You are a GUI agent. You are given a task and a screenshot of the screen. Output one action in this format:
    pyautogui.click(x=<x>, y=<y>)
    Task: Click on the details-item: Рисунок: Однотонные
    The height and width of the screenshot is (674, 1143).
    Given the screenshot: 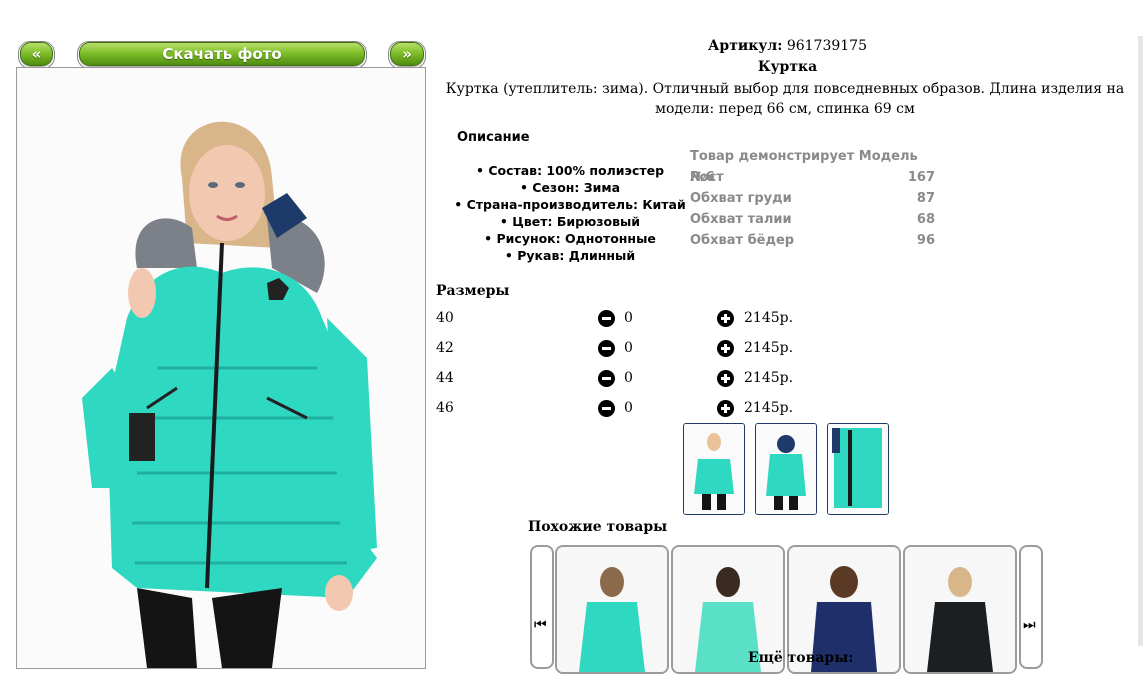 What is the action you would take?
    pyautogui.click(x=570, y=238)
    